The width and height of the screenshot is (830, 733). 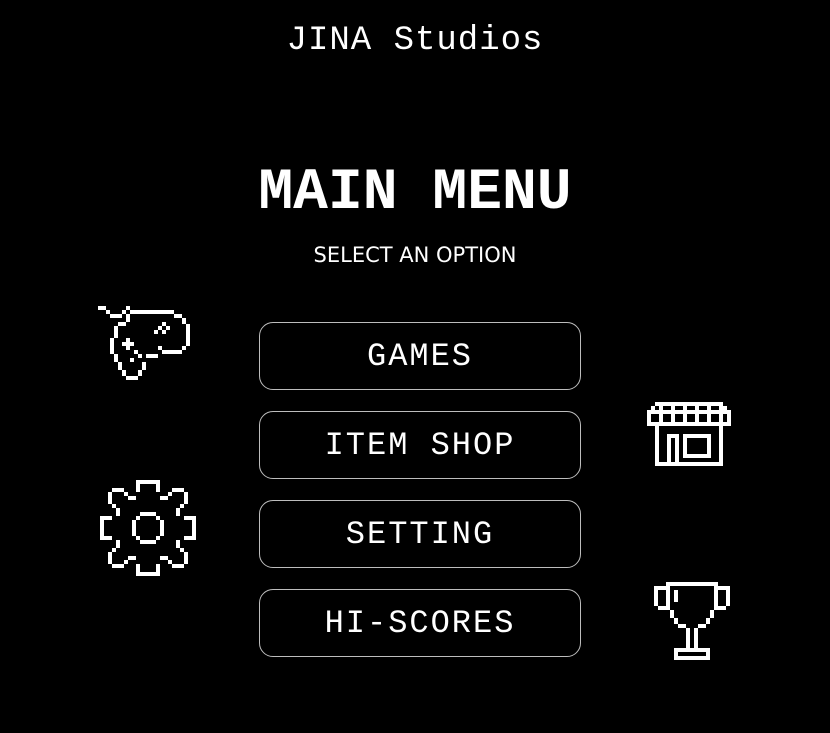 I want to click on menu-subtitle: SELECT AN OPTION, so click(x=415, y=255).